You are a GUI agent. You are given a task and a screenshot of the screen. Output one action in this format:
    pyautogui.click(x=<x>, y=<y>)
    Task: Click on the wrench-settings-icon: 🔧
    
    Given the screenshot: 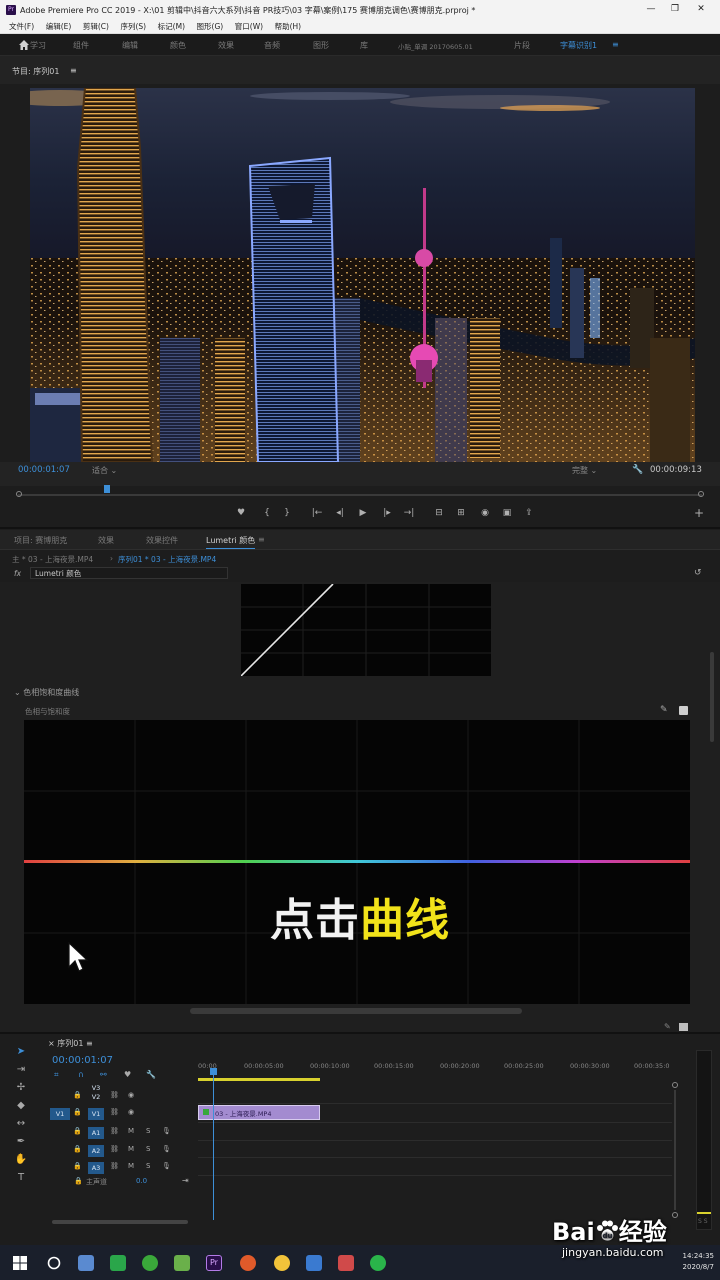 What is the action you would take?
    pyautogui.click(x=637, y=470)
    